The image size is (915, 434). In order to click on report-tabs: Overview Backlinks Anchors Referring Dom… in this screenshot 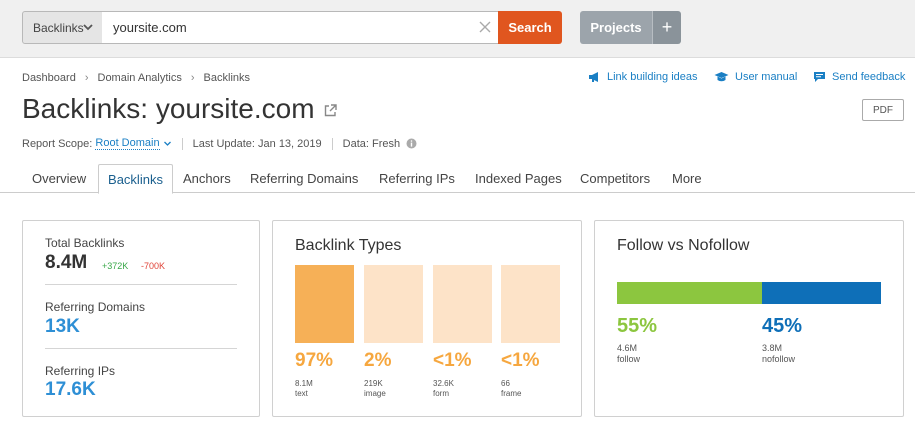, I will do `click(457, 179)`.